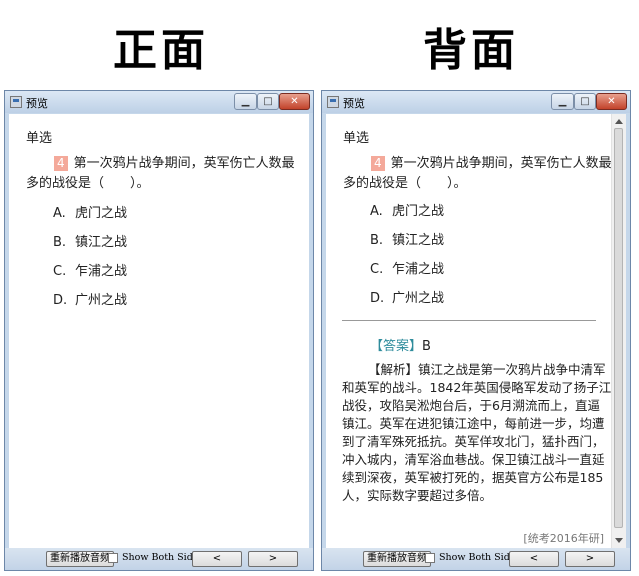  I want to click on scroll-down-icon, so click(619, 540).